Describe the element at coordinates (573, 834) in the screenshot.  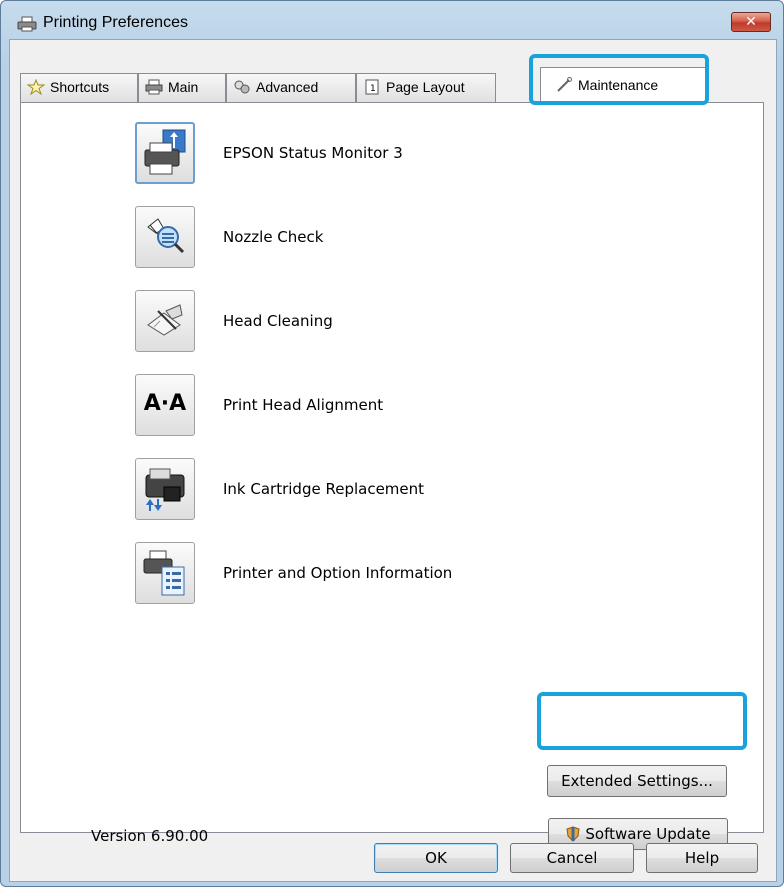
I see `shield-icon` at that location.